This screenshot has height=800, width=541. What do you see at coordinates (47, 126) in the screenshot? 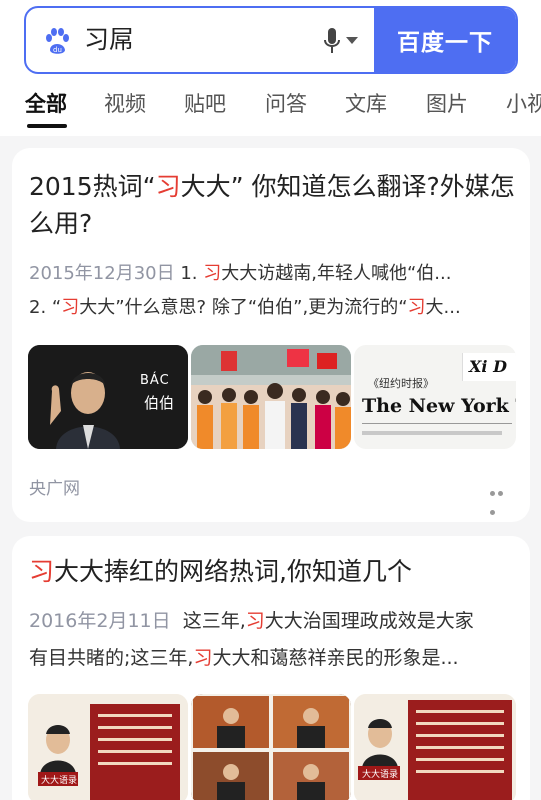
I see `active-tab-indicator` at bounding box center [47, 126].